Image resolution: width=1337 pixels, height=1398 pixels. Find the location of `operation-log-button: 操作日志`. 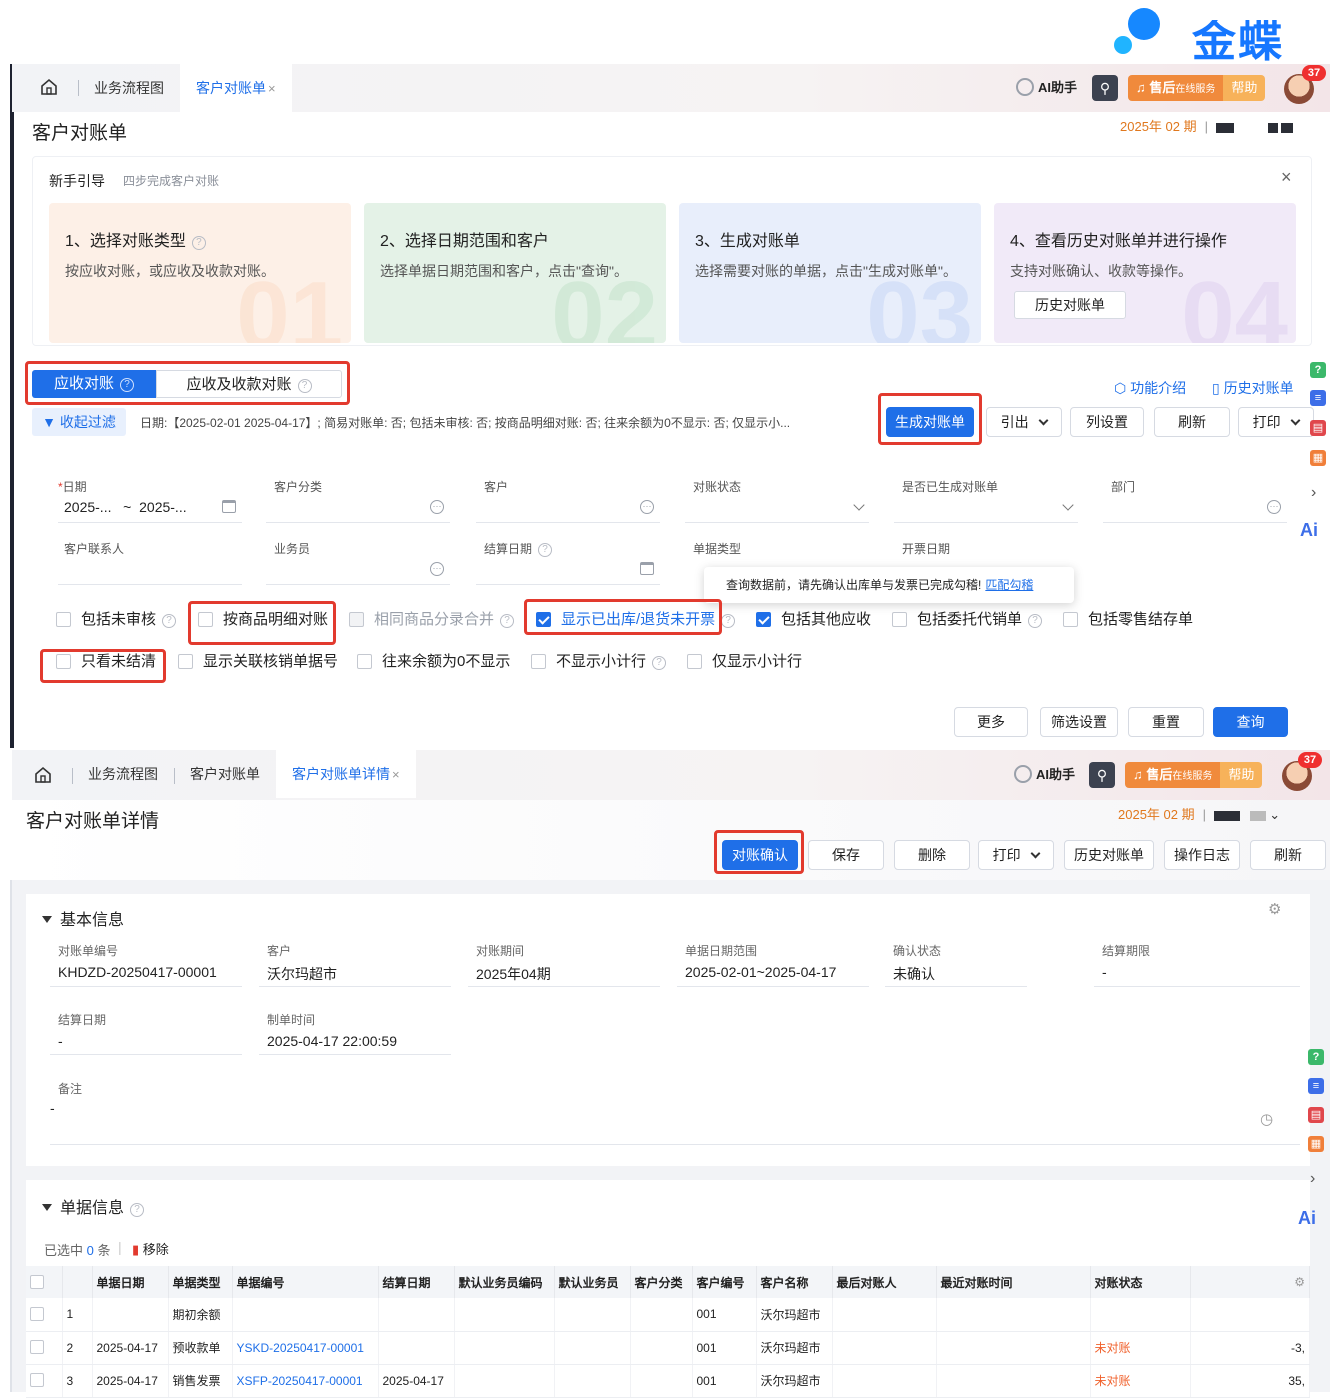

operation-log-button: 操作日志 is located at coordinates (1202, 855).